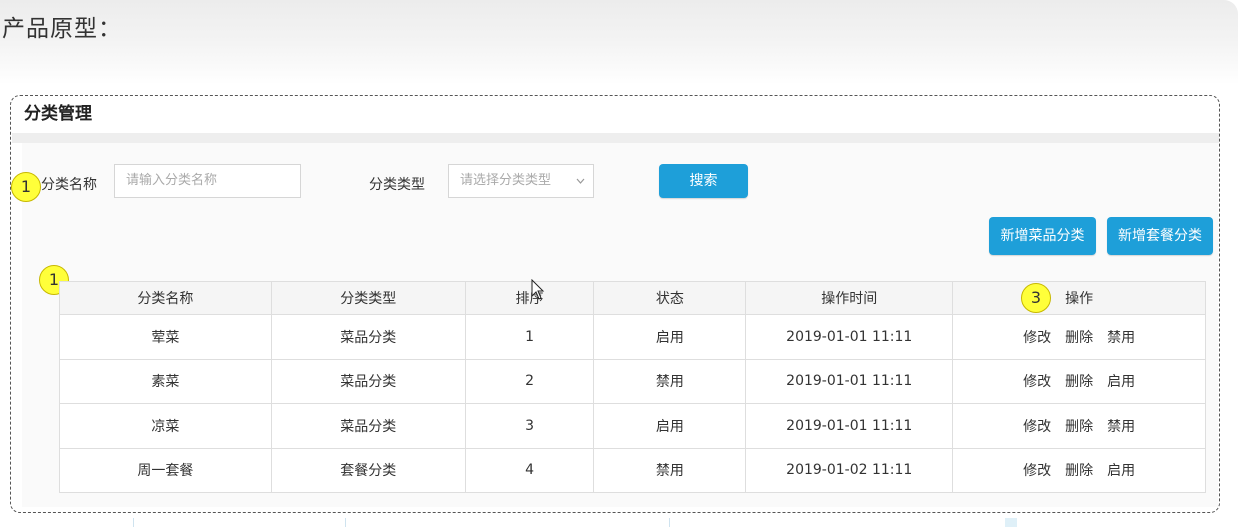 The width and height of the screenshot is (1238, 527). I want to click on add-dish-category-button: 新增菜品分类, so click(1042, 236).